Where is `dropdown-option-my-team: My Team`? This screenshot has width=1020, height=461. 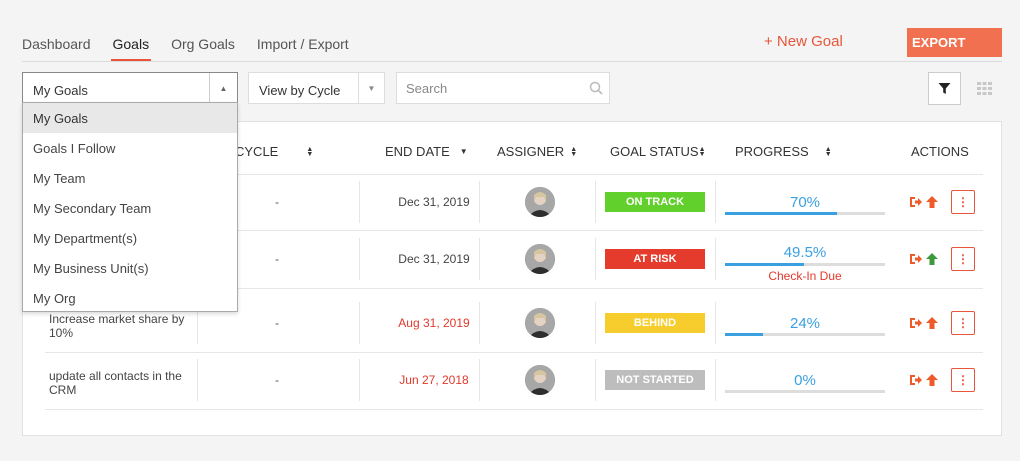 dropdown-option-my-team: My Team is located at coordinates (130, 178).